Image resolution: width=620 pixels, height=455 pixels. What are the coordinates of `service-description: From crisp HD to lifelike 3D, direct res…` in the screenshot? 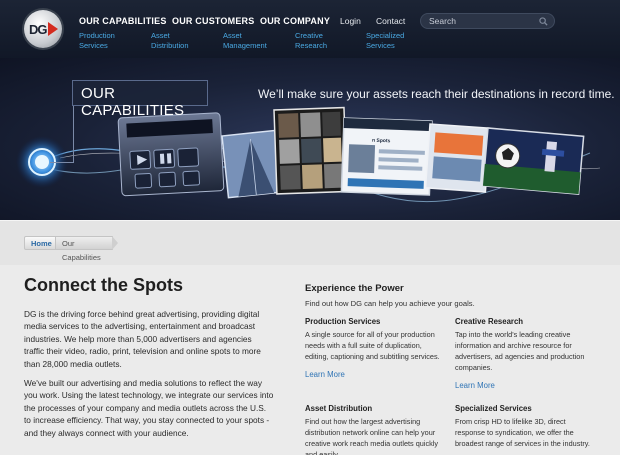 It's located at (522, 432).